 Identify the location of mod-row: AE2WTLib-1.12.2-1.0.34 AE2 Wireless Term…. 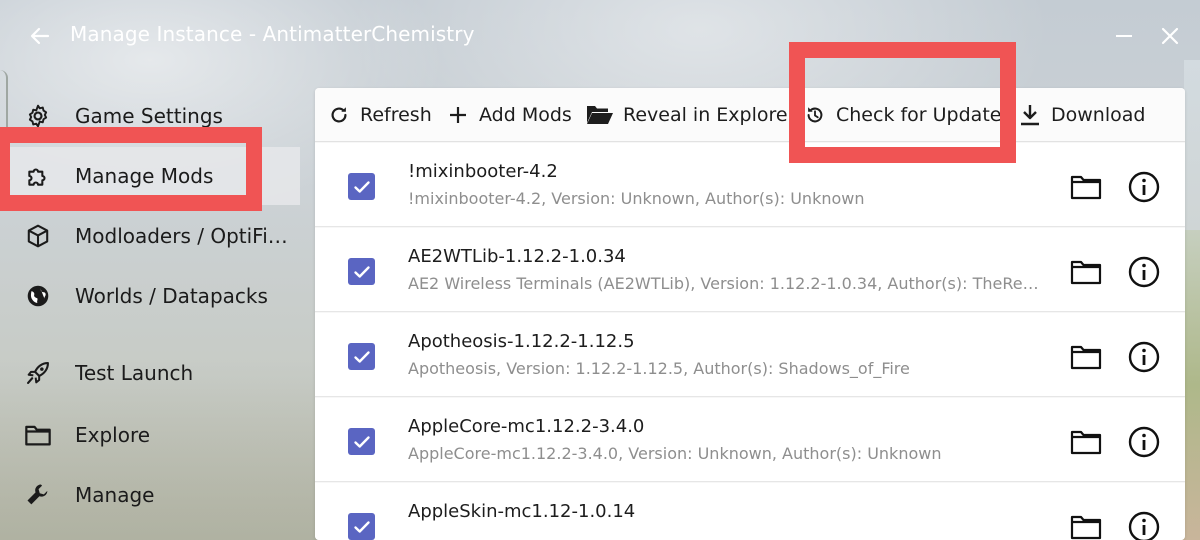
(750, 270).